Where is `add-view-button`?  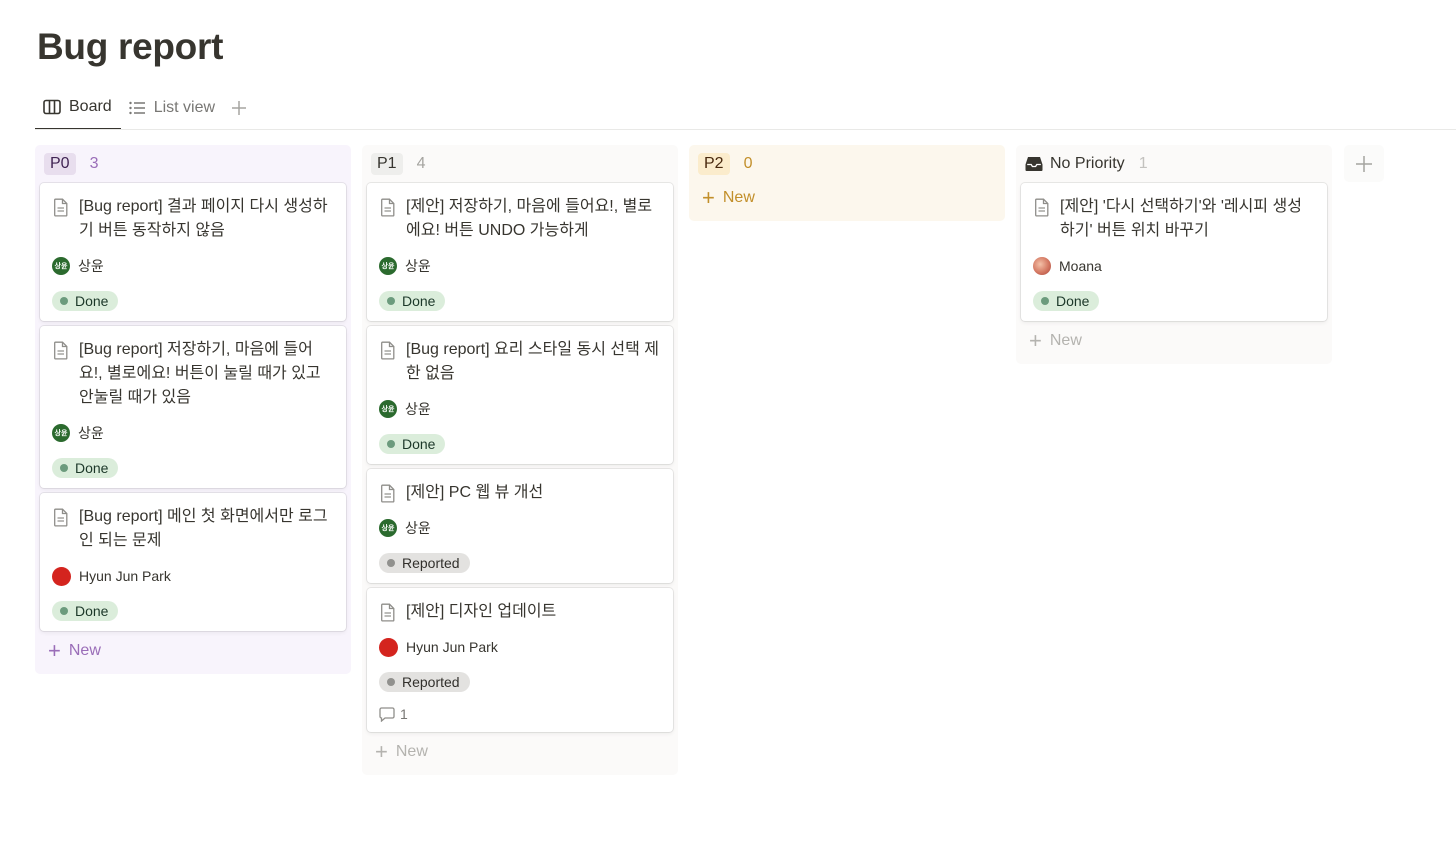
add-view-button is located at coordinates (239, 108).